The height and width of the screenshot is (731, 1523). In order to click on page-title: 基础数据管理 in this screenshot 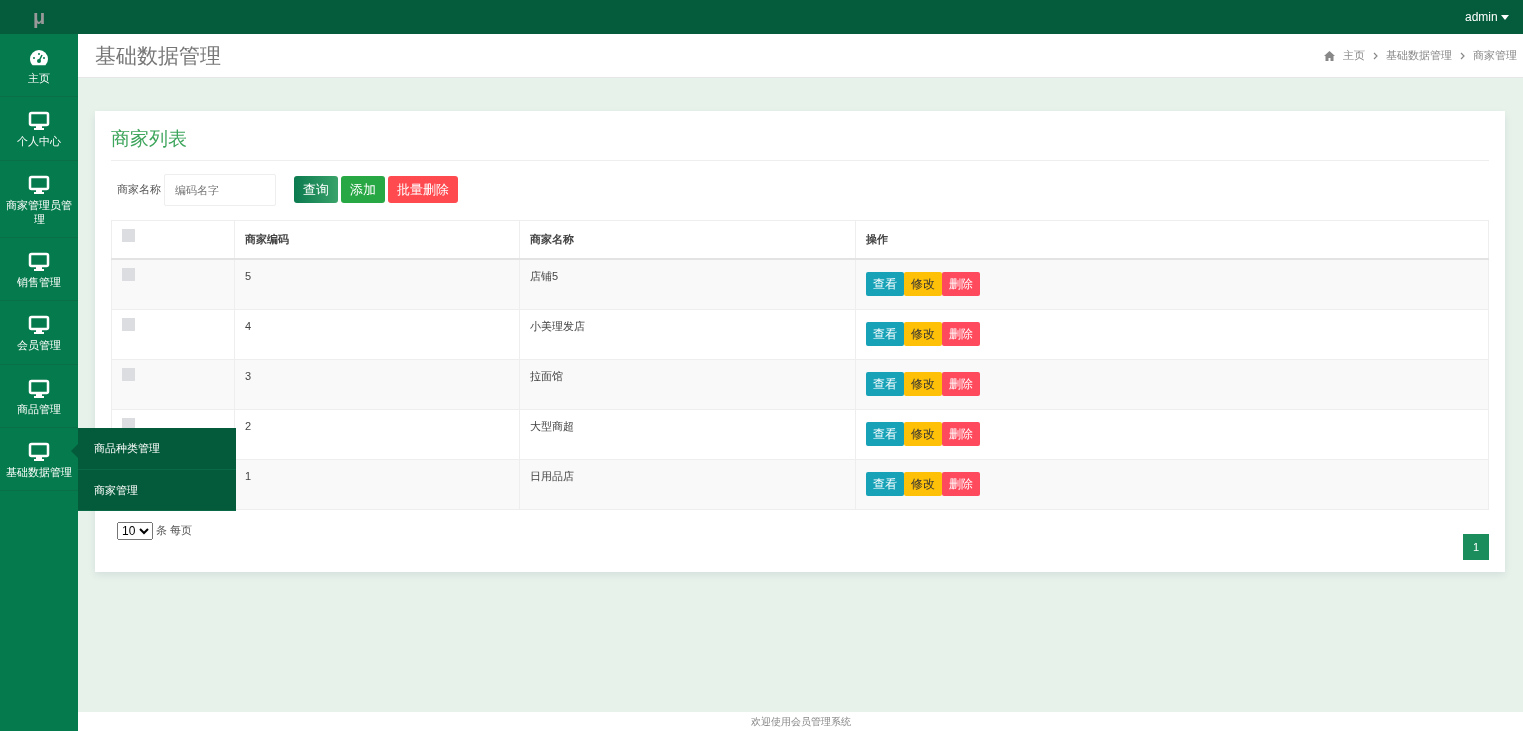, I will do `click(158, 55)`.